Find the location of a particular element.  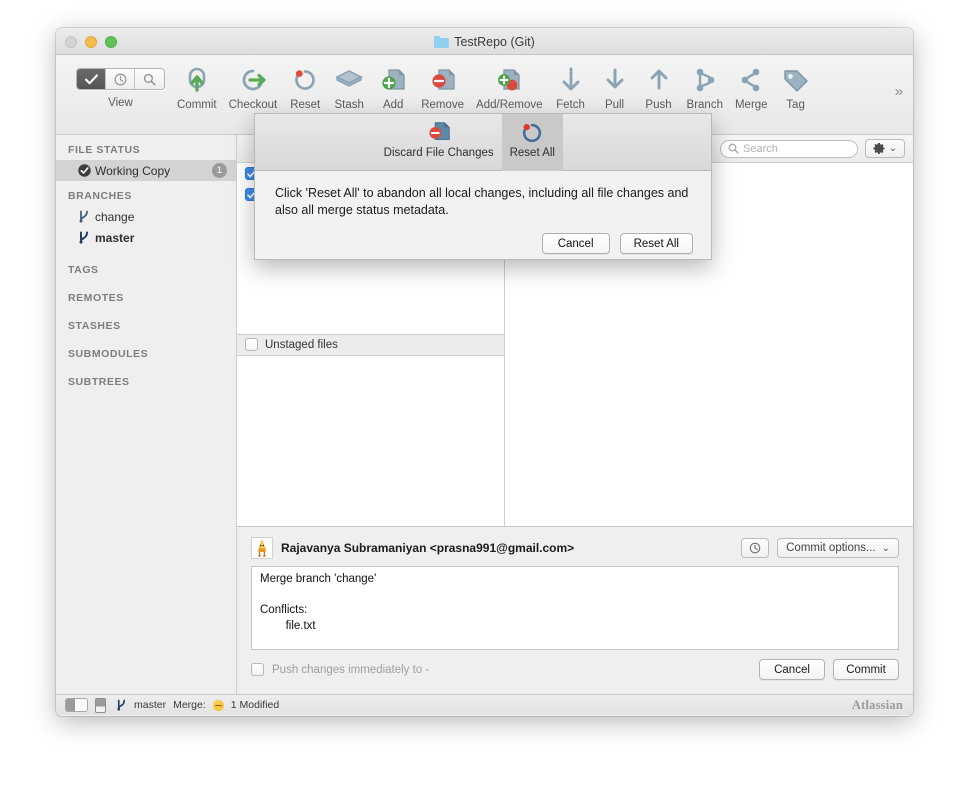

popover-reset-all-button: Reset All is located at coordinates (656, 243).